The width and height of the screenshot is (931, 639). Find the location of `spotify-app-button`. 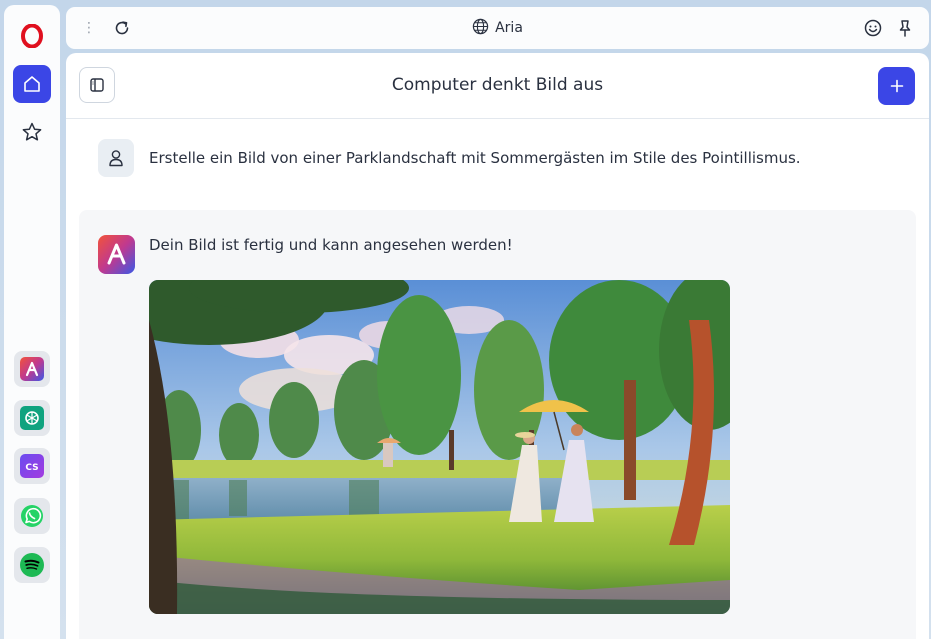

spotify-app-button is located at coordinates (32, 565).